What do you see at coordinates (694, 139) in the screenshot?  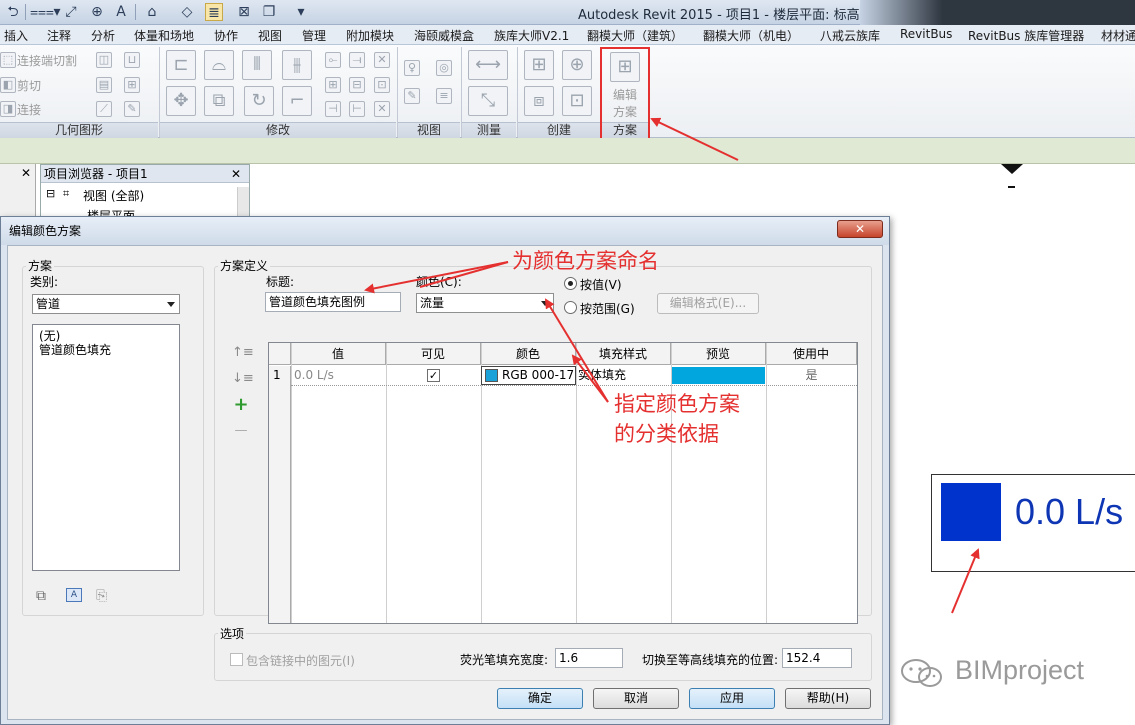 I see `arrow-to-edit-scheme` at bounding box center [694, 139].